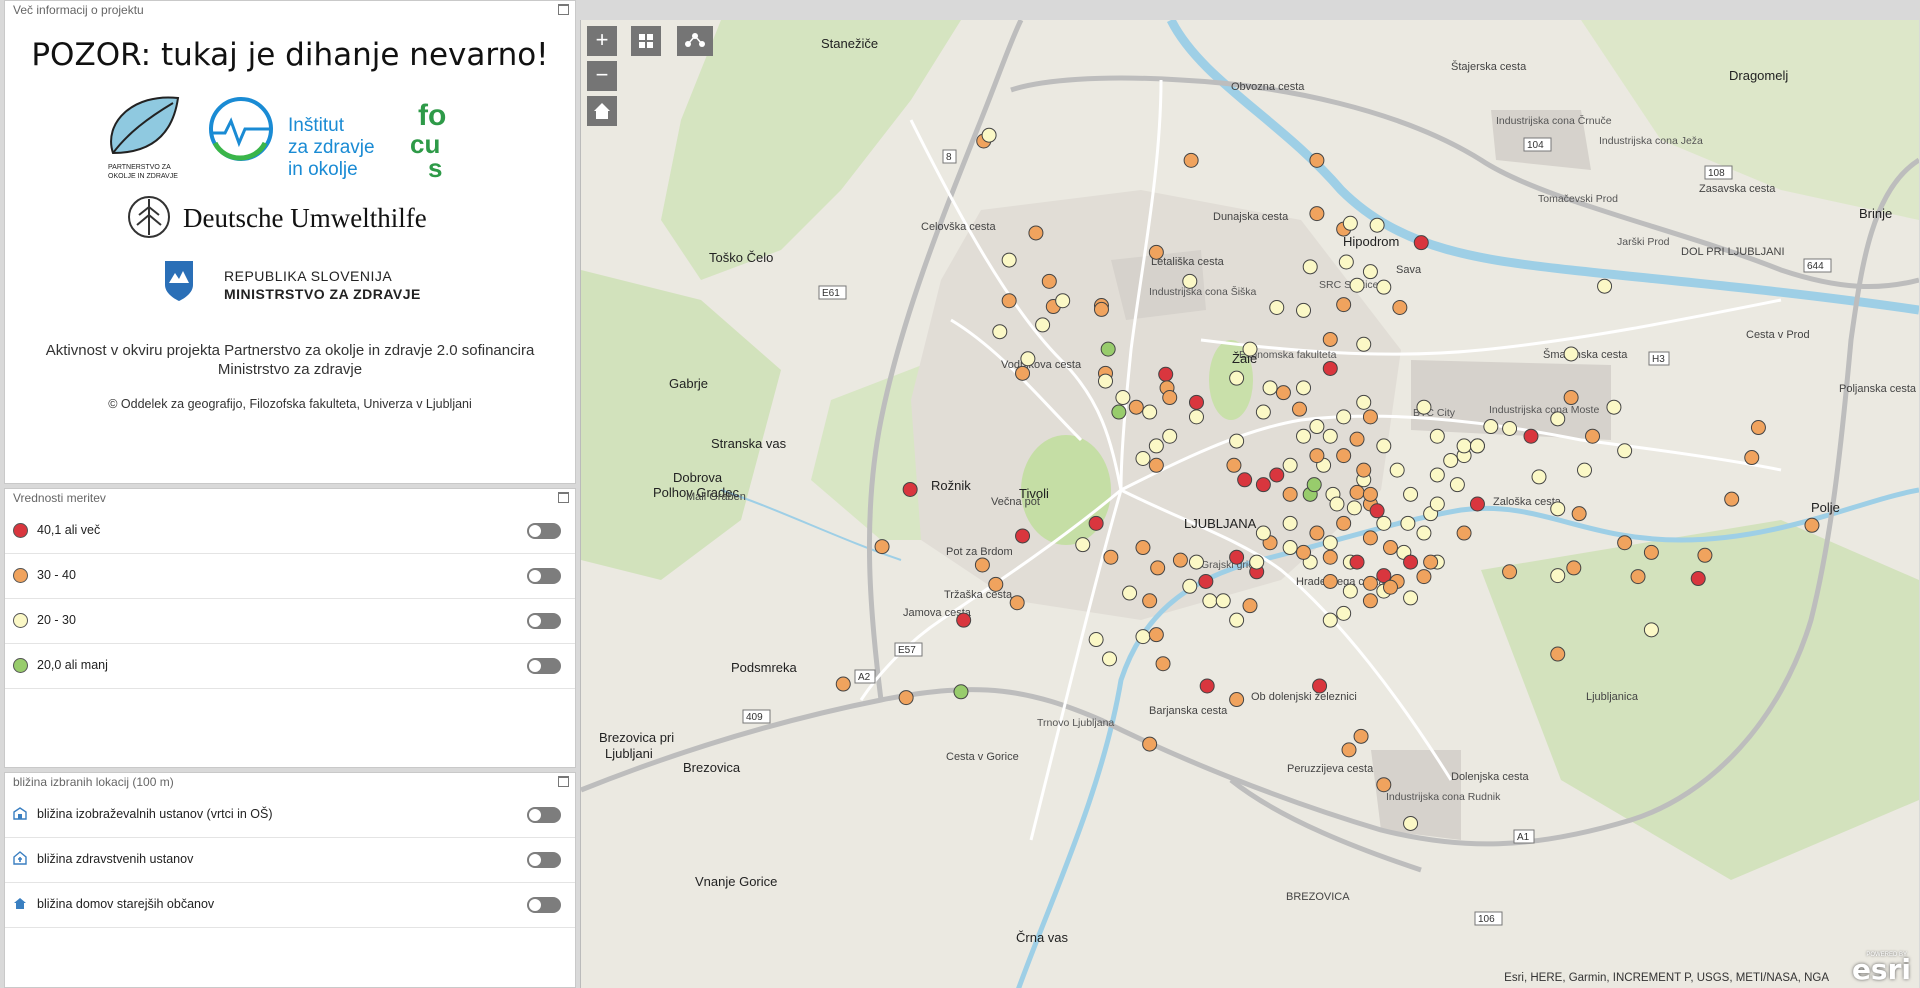 The width and height of the screenshot is (1920, 988). I want to click on home-button, so click(602, 111).